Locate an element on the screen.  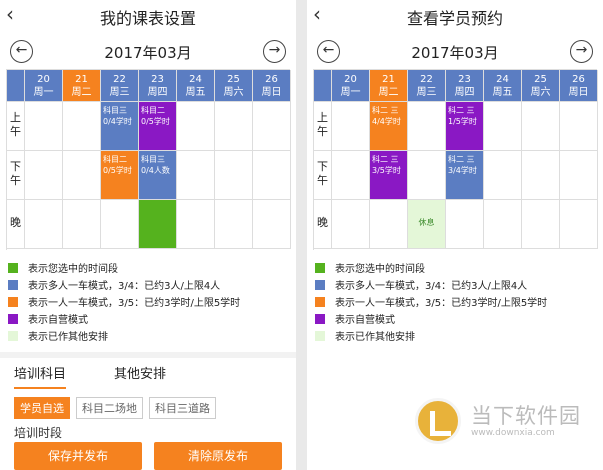
page-title: 我的课表设置 is located at coordinates (147, 18).